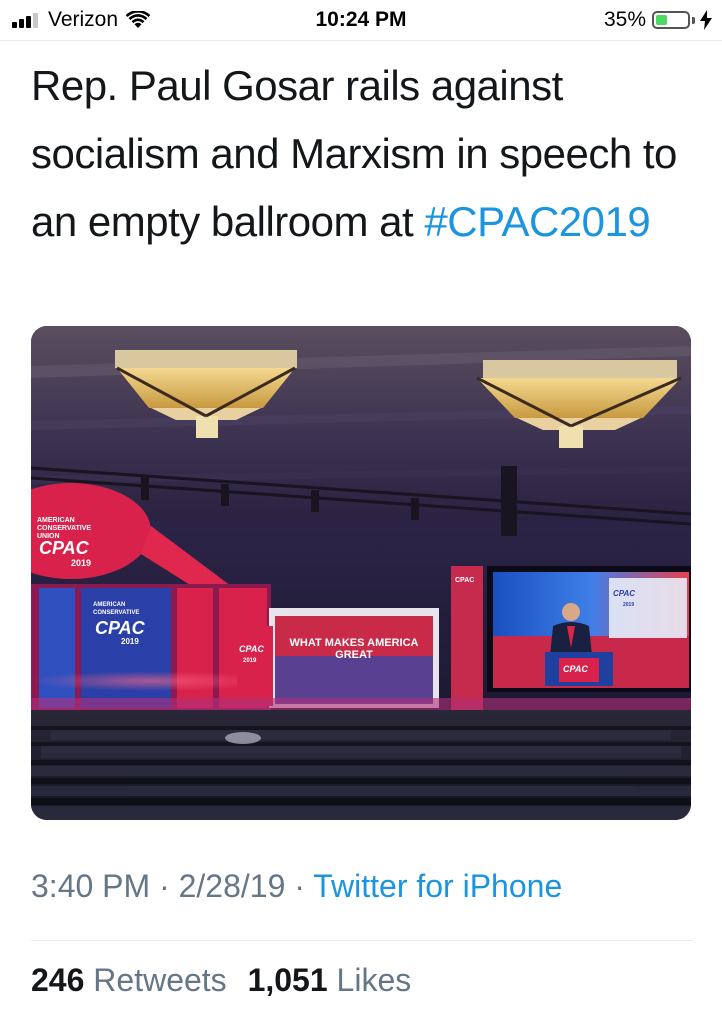 This screenshot has width=722, height=1024. I want to click on likes-label: Likes, so click(374, 980).